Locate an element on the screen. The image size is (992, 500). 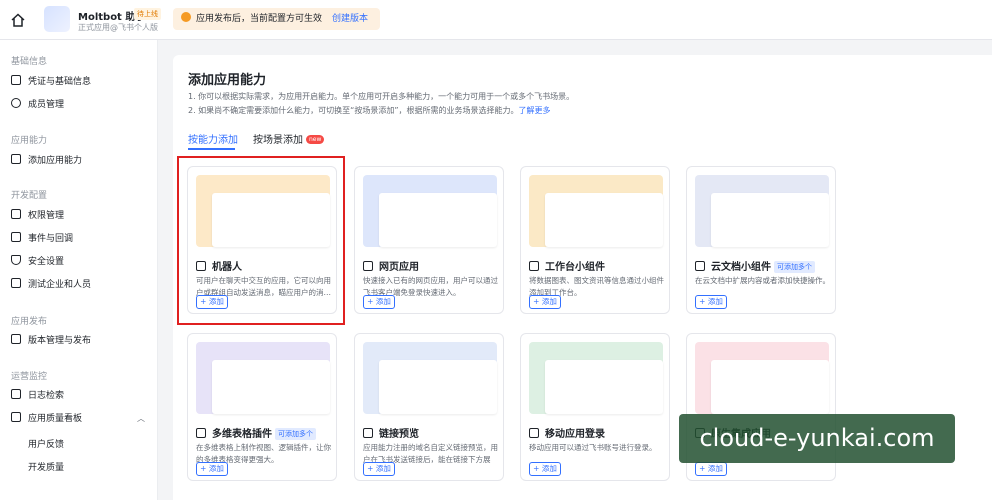
learn-more-link: 了解更多 is located at coordinates (534, 110).